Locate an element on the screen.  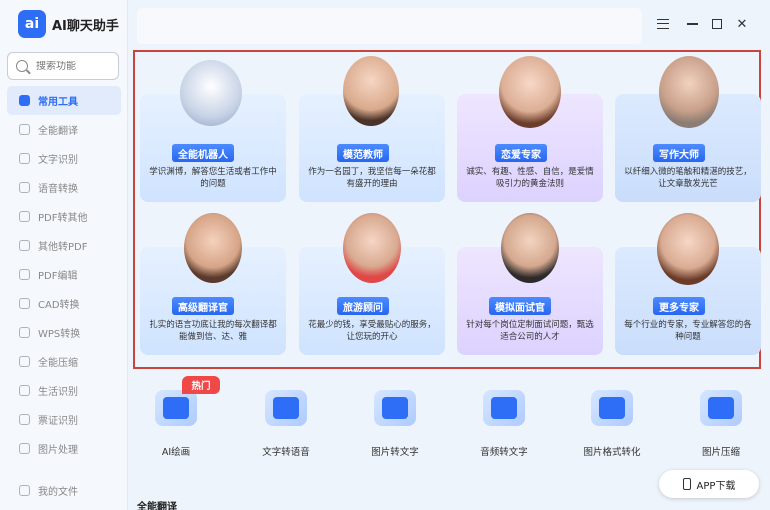
tool-name: AI绘画 is located at coordinates (176, 452).